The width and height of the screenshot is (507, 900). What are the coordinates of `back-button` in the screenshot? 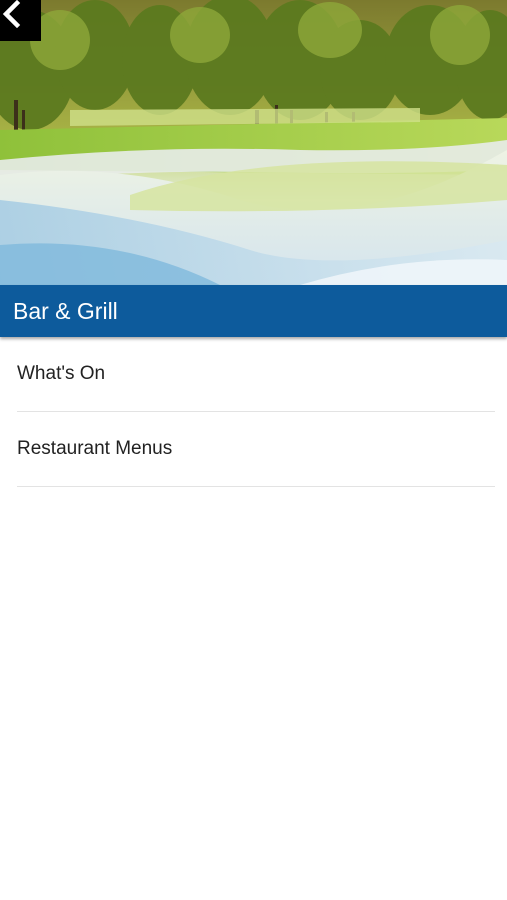 It's located at (20, 20).